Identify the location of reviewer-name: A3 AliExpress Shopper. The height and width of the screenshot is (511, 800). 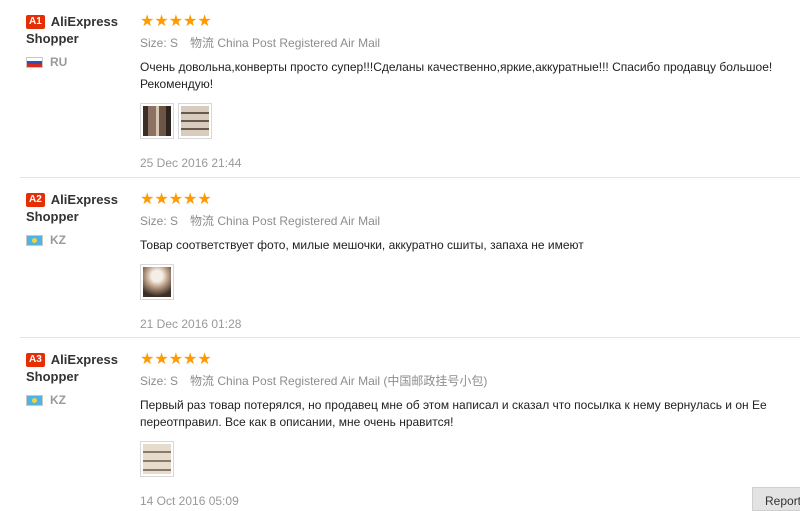
(72, 368).